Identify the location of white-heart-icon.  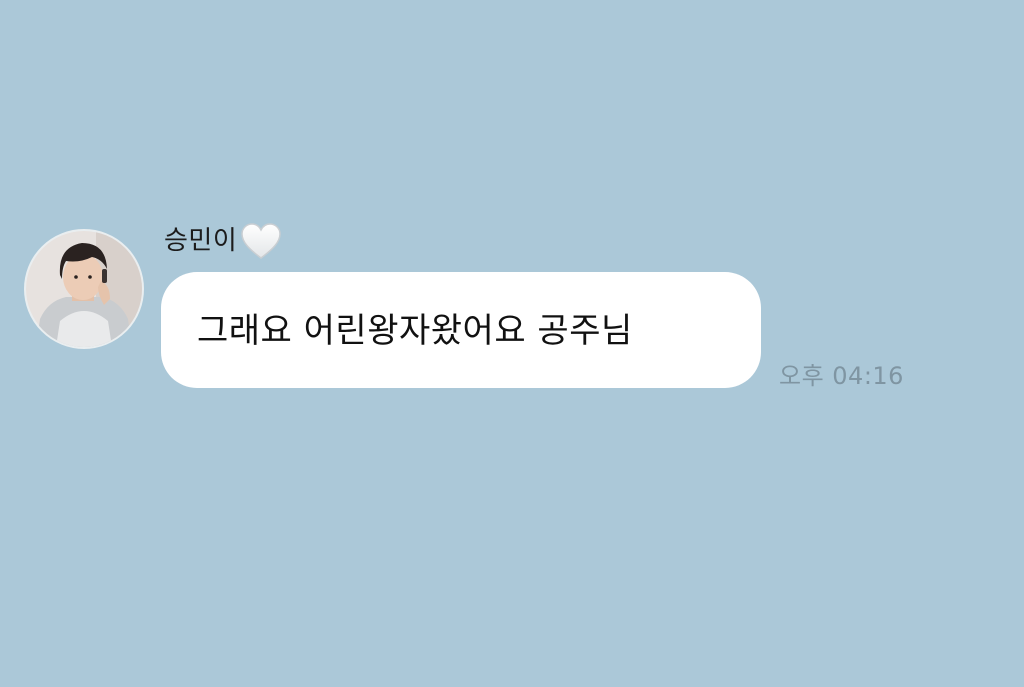
(261, 241).